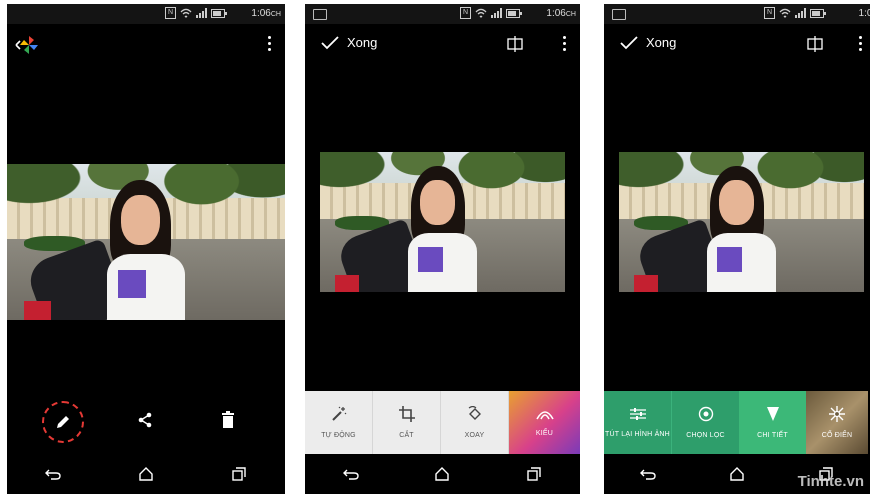 The width and height of the screenshot is (870, 495). I want to click on photo-actions-bar, so click(146, 426).